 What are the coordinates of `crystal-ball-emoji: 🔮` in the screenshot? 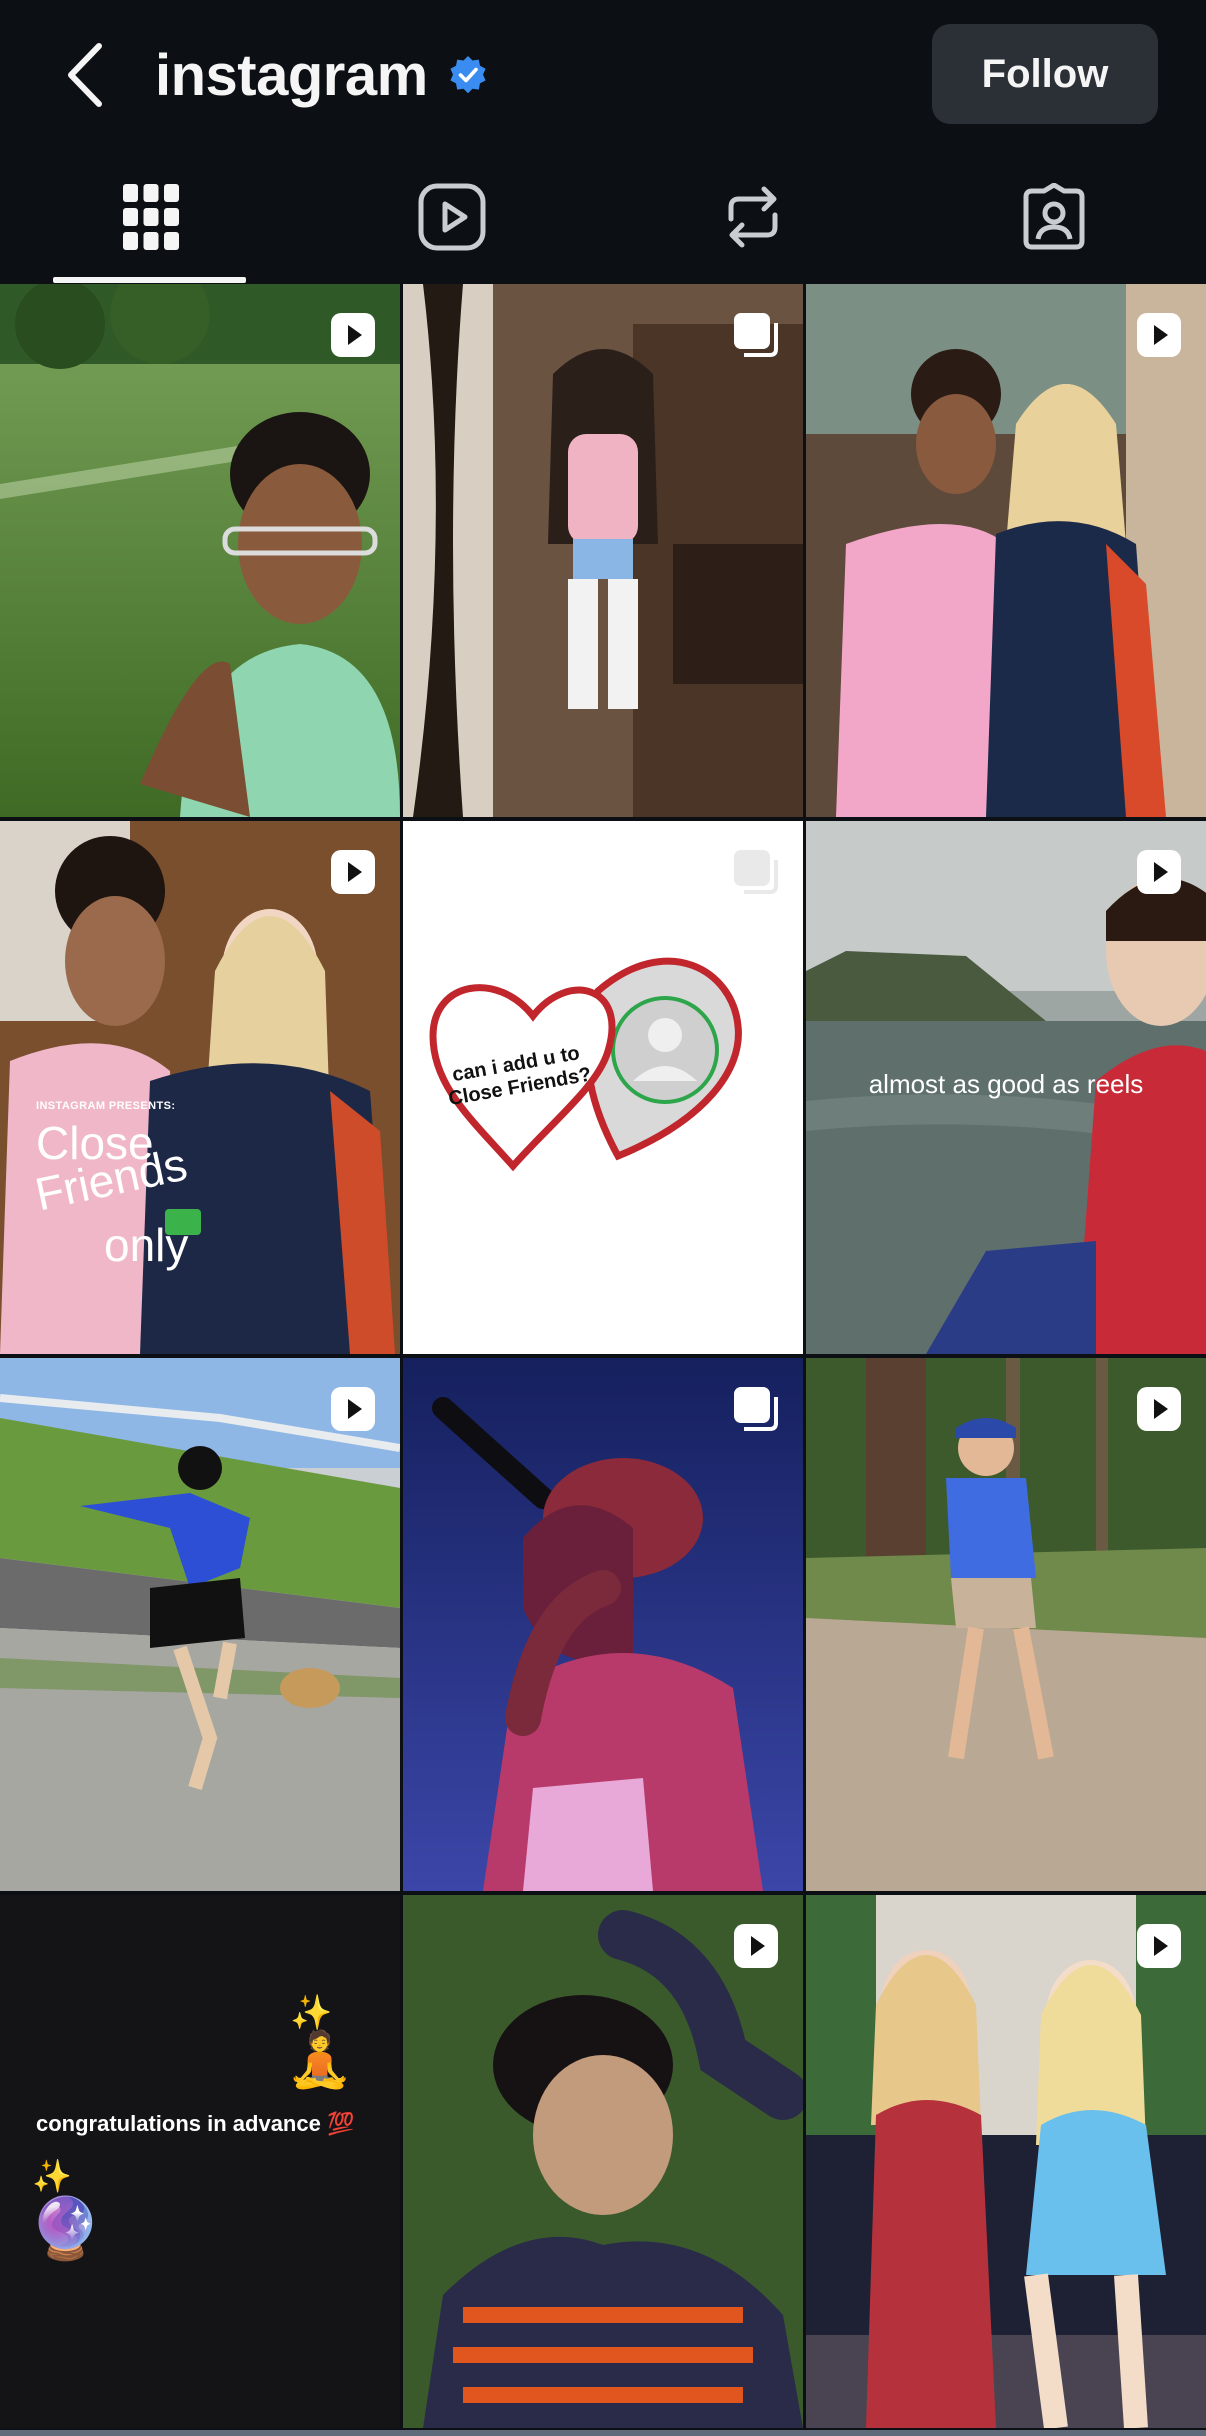 It's located at (65, 2228).